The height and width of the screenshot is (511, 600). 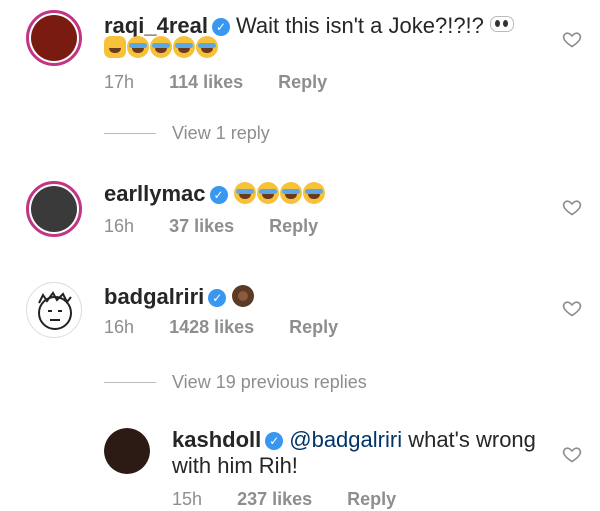 I want to click on comment-time: 17h, so click(x=119, y=82).